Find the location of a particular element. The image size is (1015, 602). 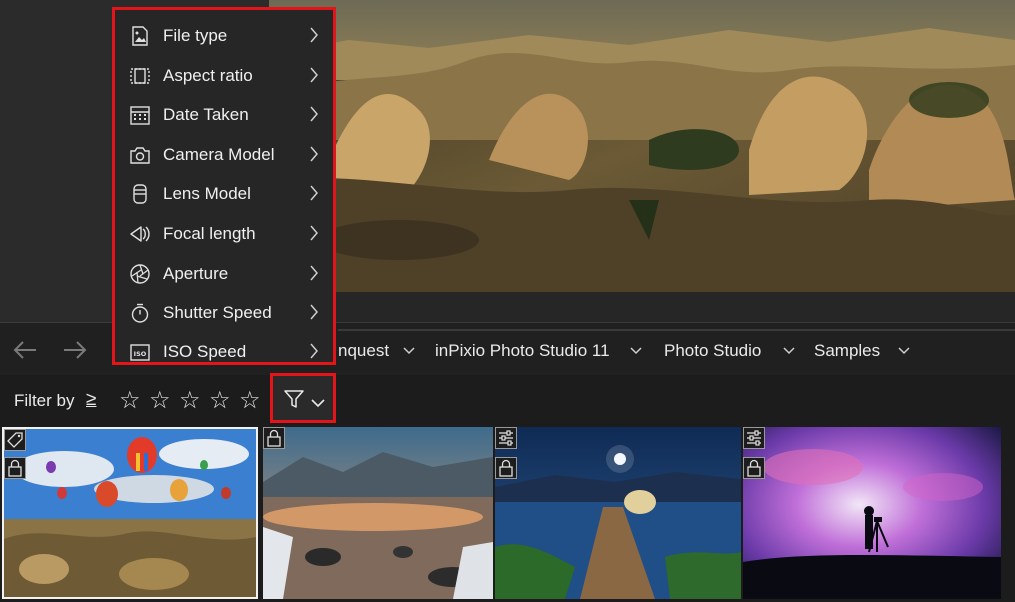

menu-item-label: ISO Speed is located at coordinates (205, 351).